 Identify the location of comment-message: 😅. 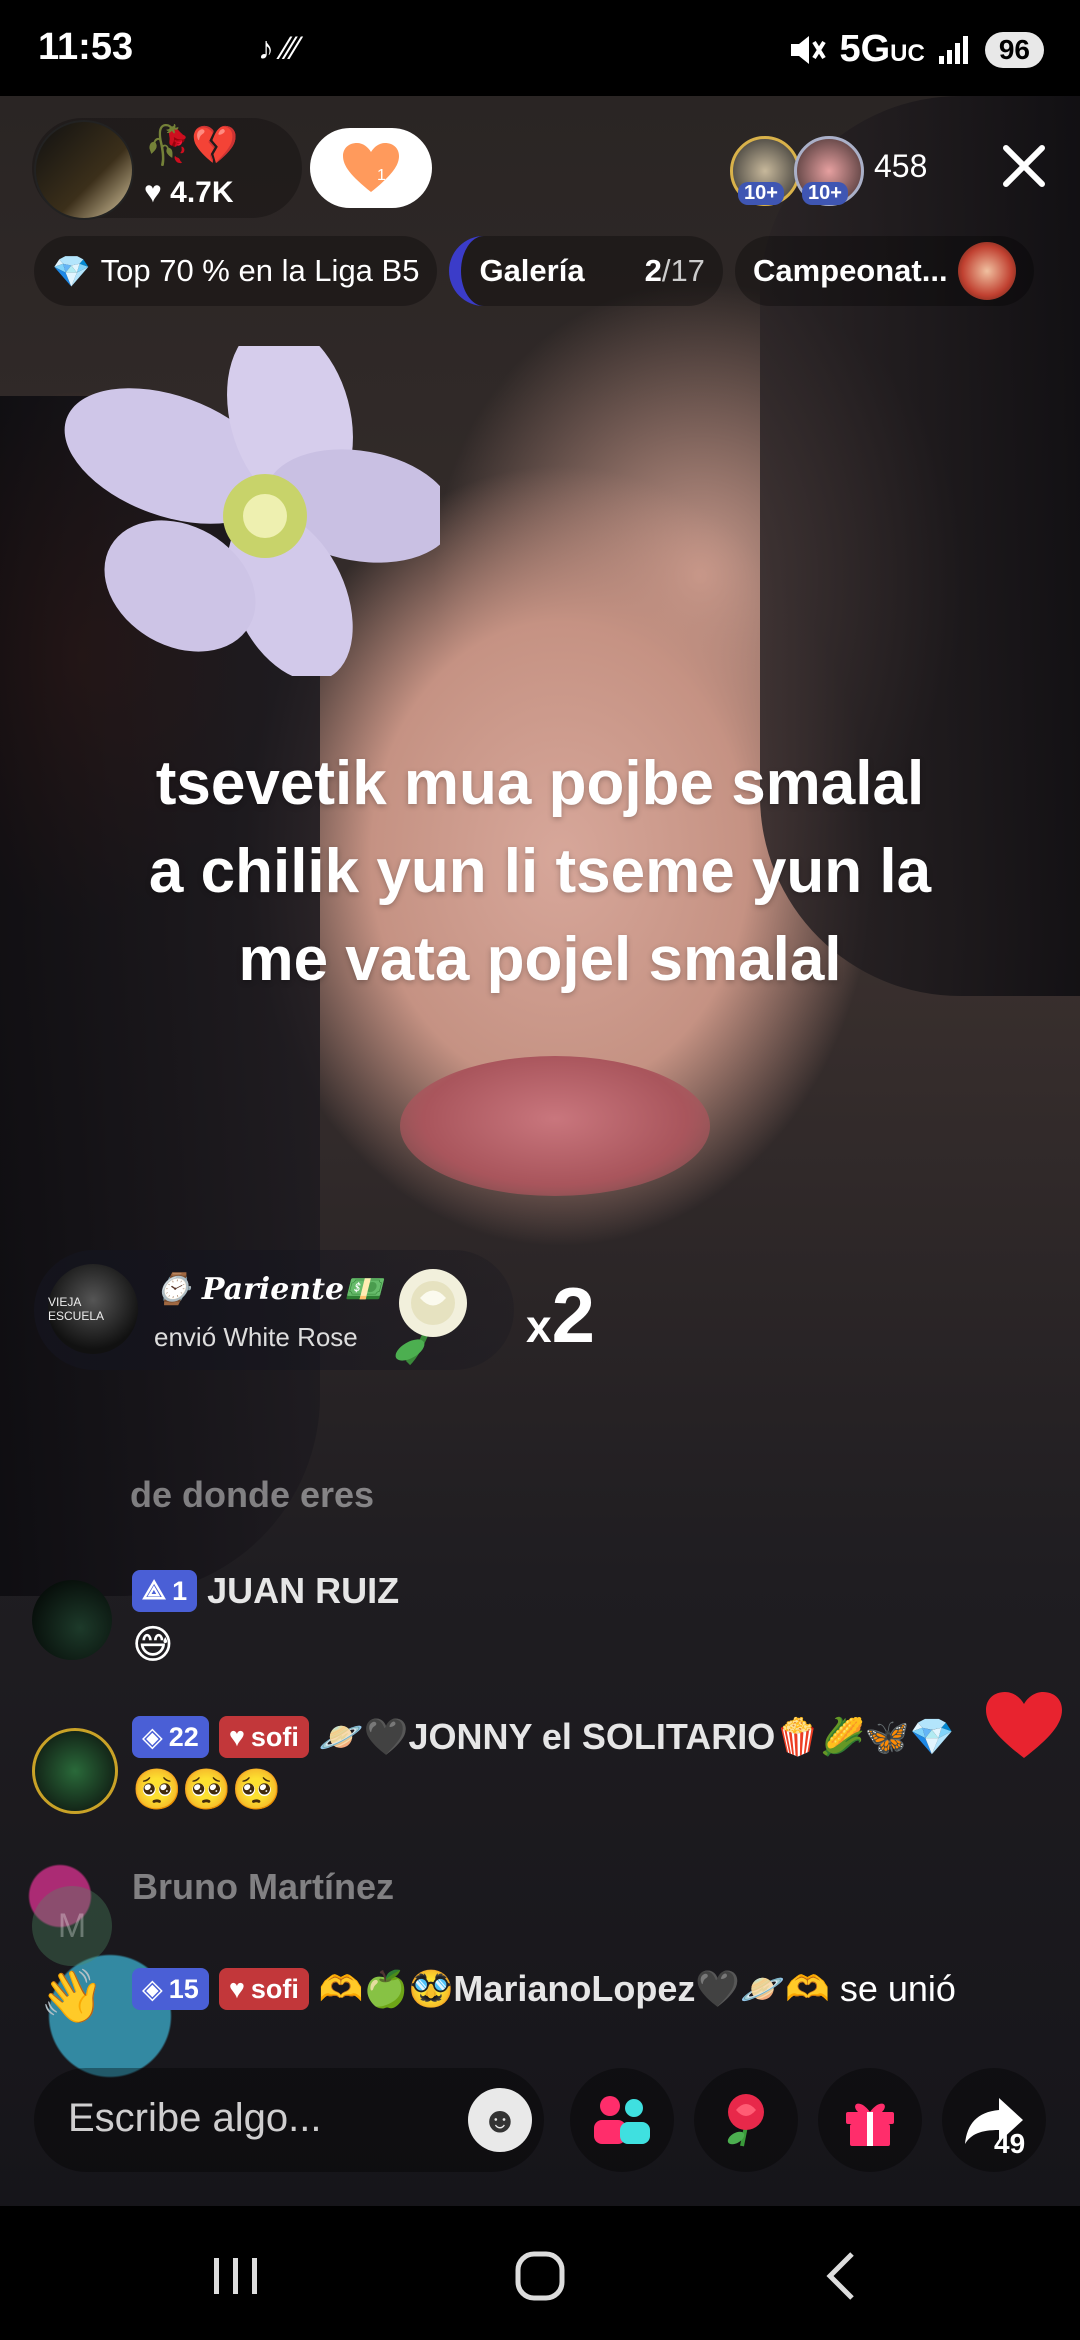
(153, 1645).